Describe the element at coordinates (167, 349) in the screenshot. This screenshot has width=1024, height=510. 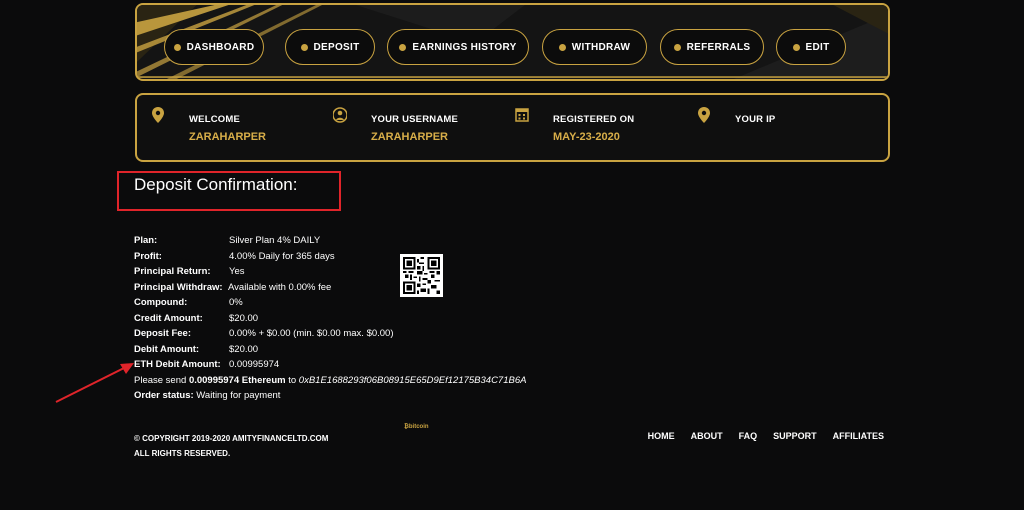
I see `detail-key: Debit Amount:` at that location.